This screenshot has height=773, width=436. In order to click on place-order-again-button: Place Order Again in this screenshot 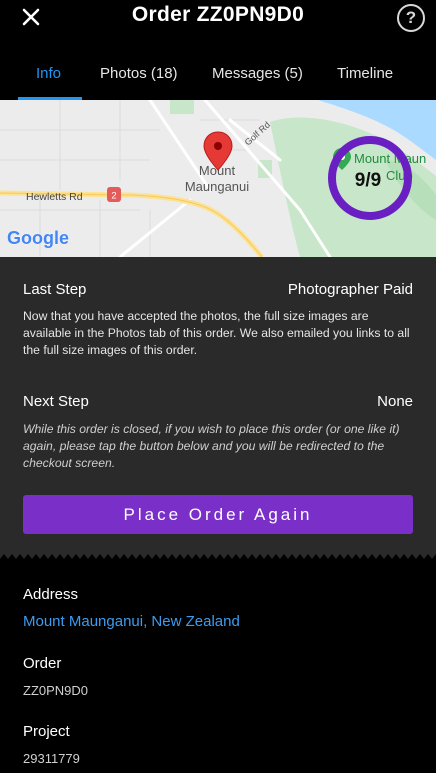, I will do `click(218, 514)`.